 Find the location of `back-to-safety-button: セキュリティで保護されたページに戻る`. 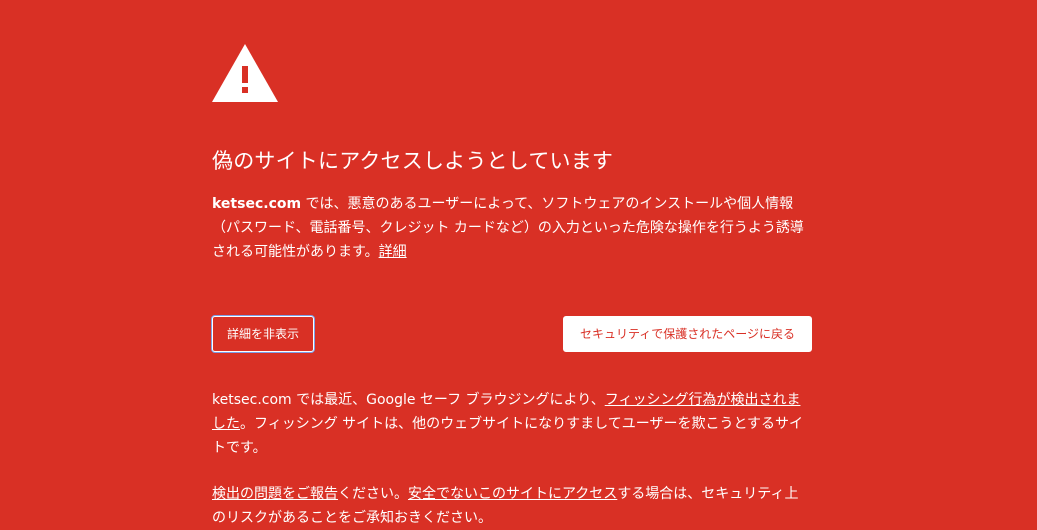

back-to-safety-button: セキュリティで保護されたページに戻る is located at coordinates (687, 334).